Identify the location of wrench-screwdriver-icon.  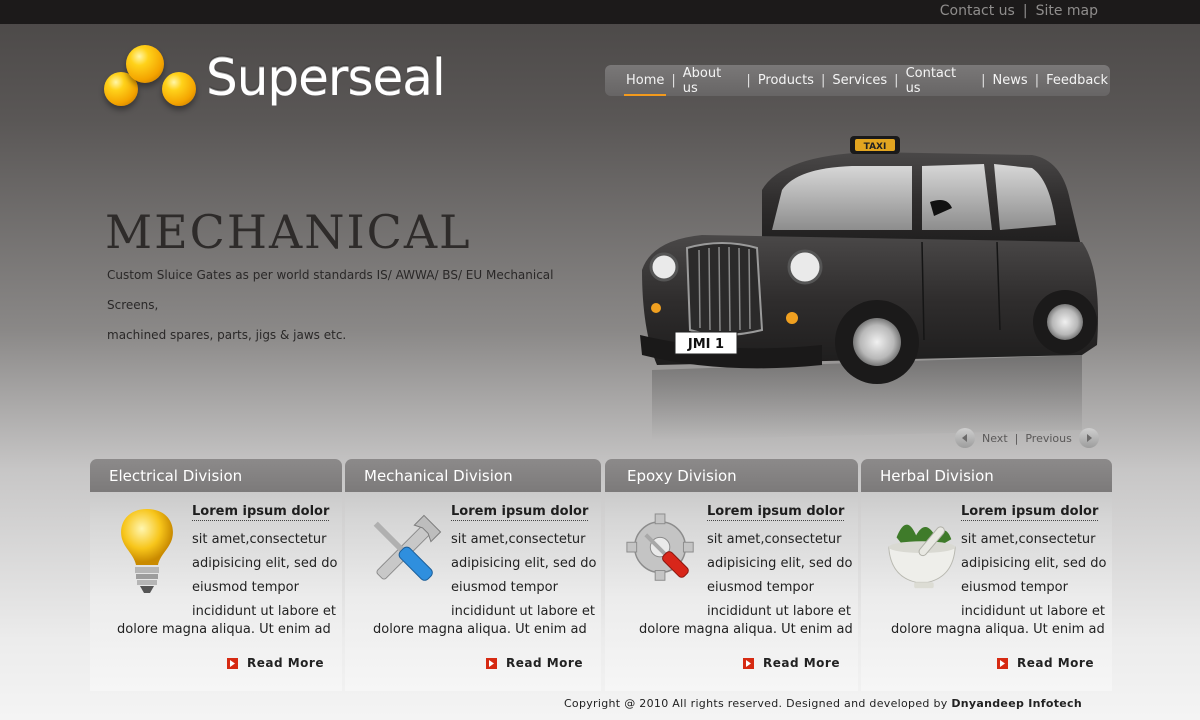
(407, 547).